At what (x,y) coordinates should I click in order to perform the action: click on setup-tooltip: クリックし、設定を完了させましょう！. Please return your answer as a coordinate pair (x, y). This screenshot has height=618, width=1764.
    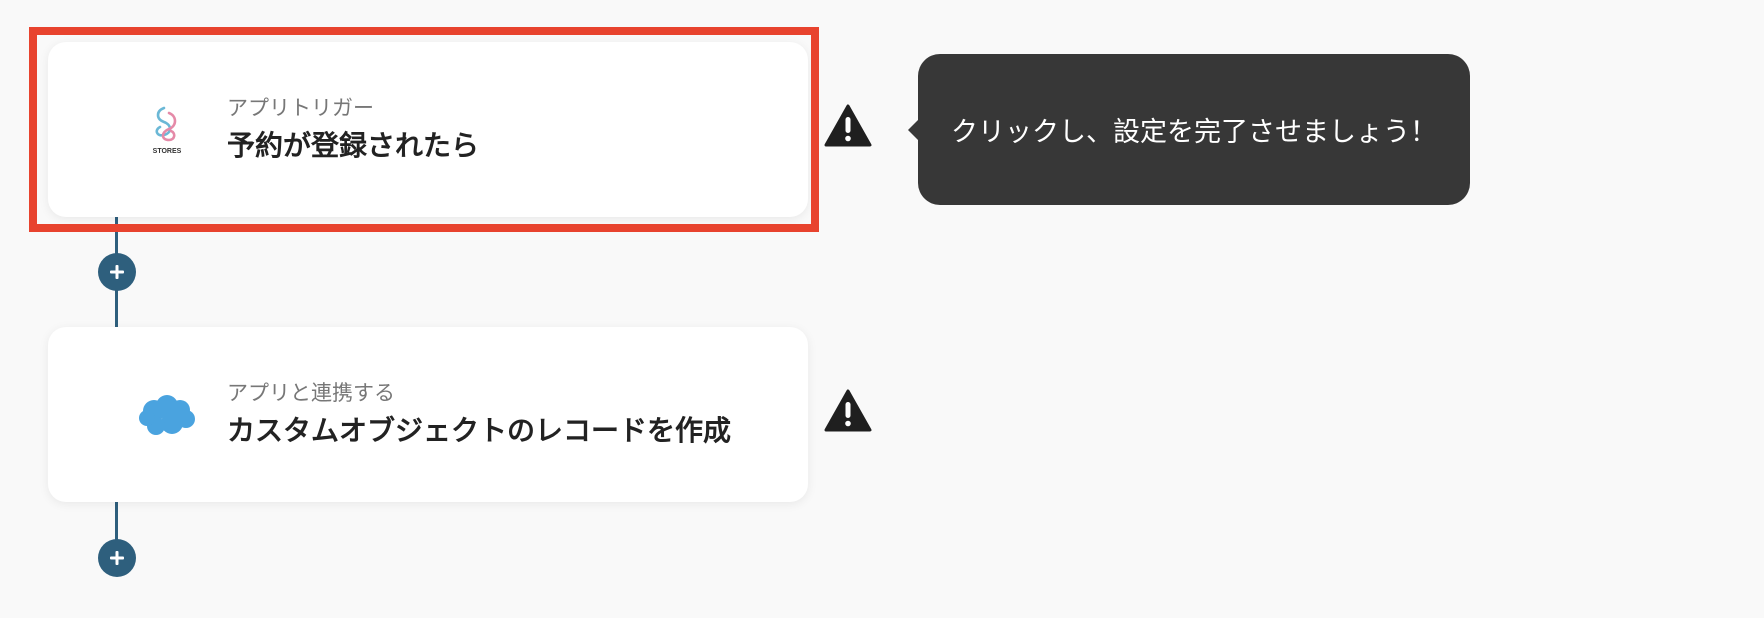
    Looking at the image, I should click on (1189, 129).